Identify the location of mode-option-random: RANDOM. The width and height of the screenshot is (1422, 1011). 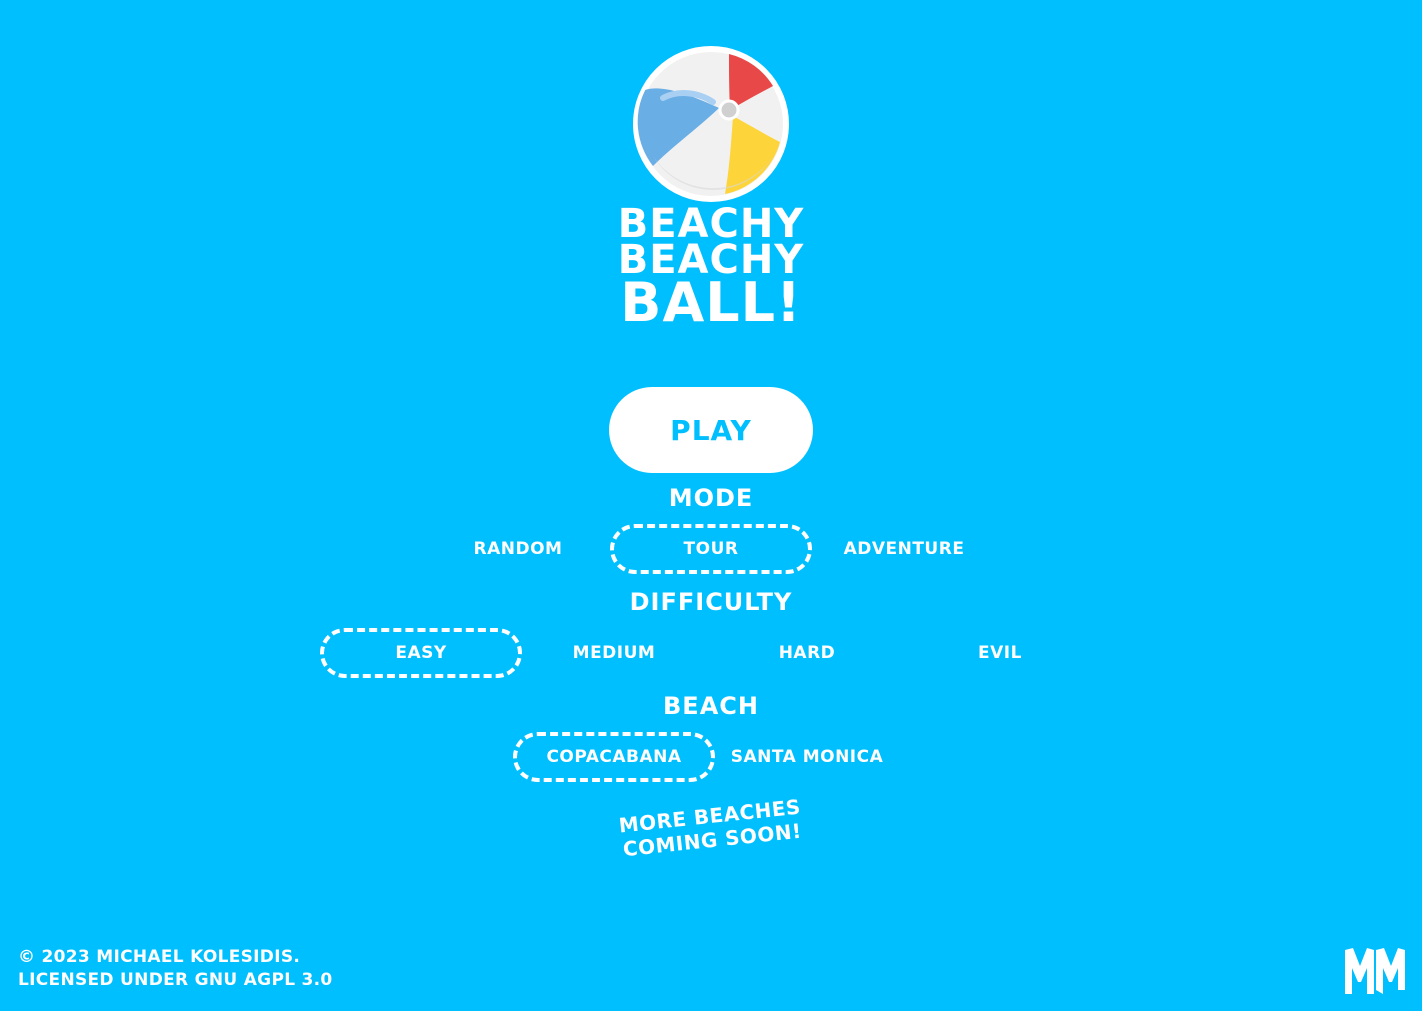
(518, 549).